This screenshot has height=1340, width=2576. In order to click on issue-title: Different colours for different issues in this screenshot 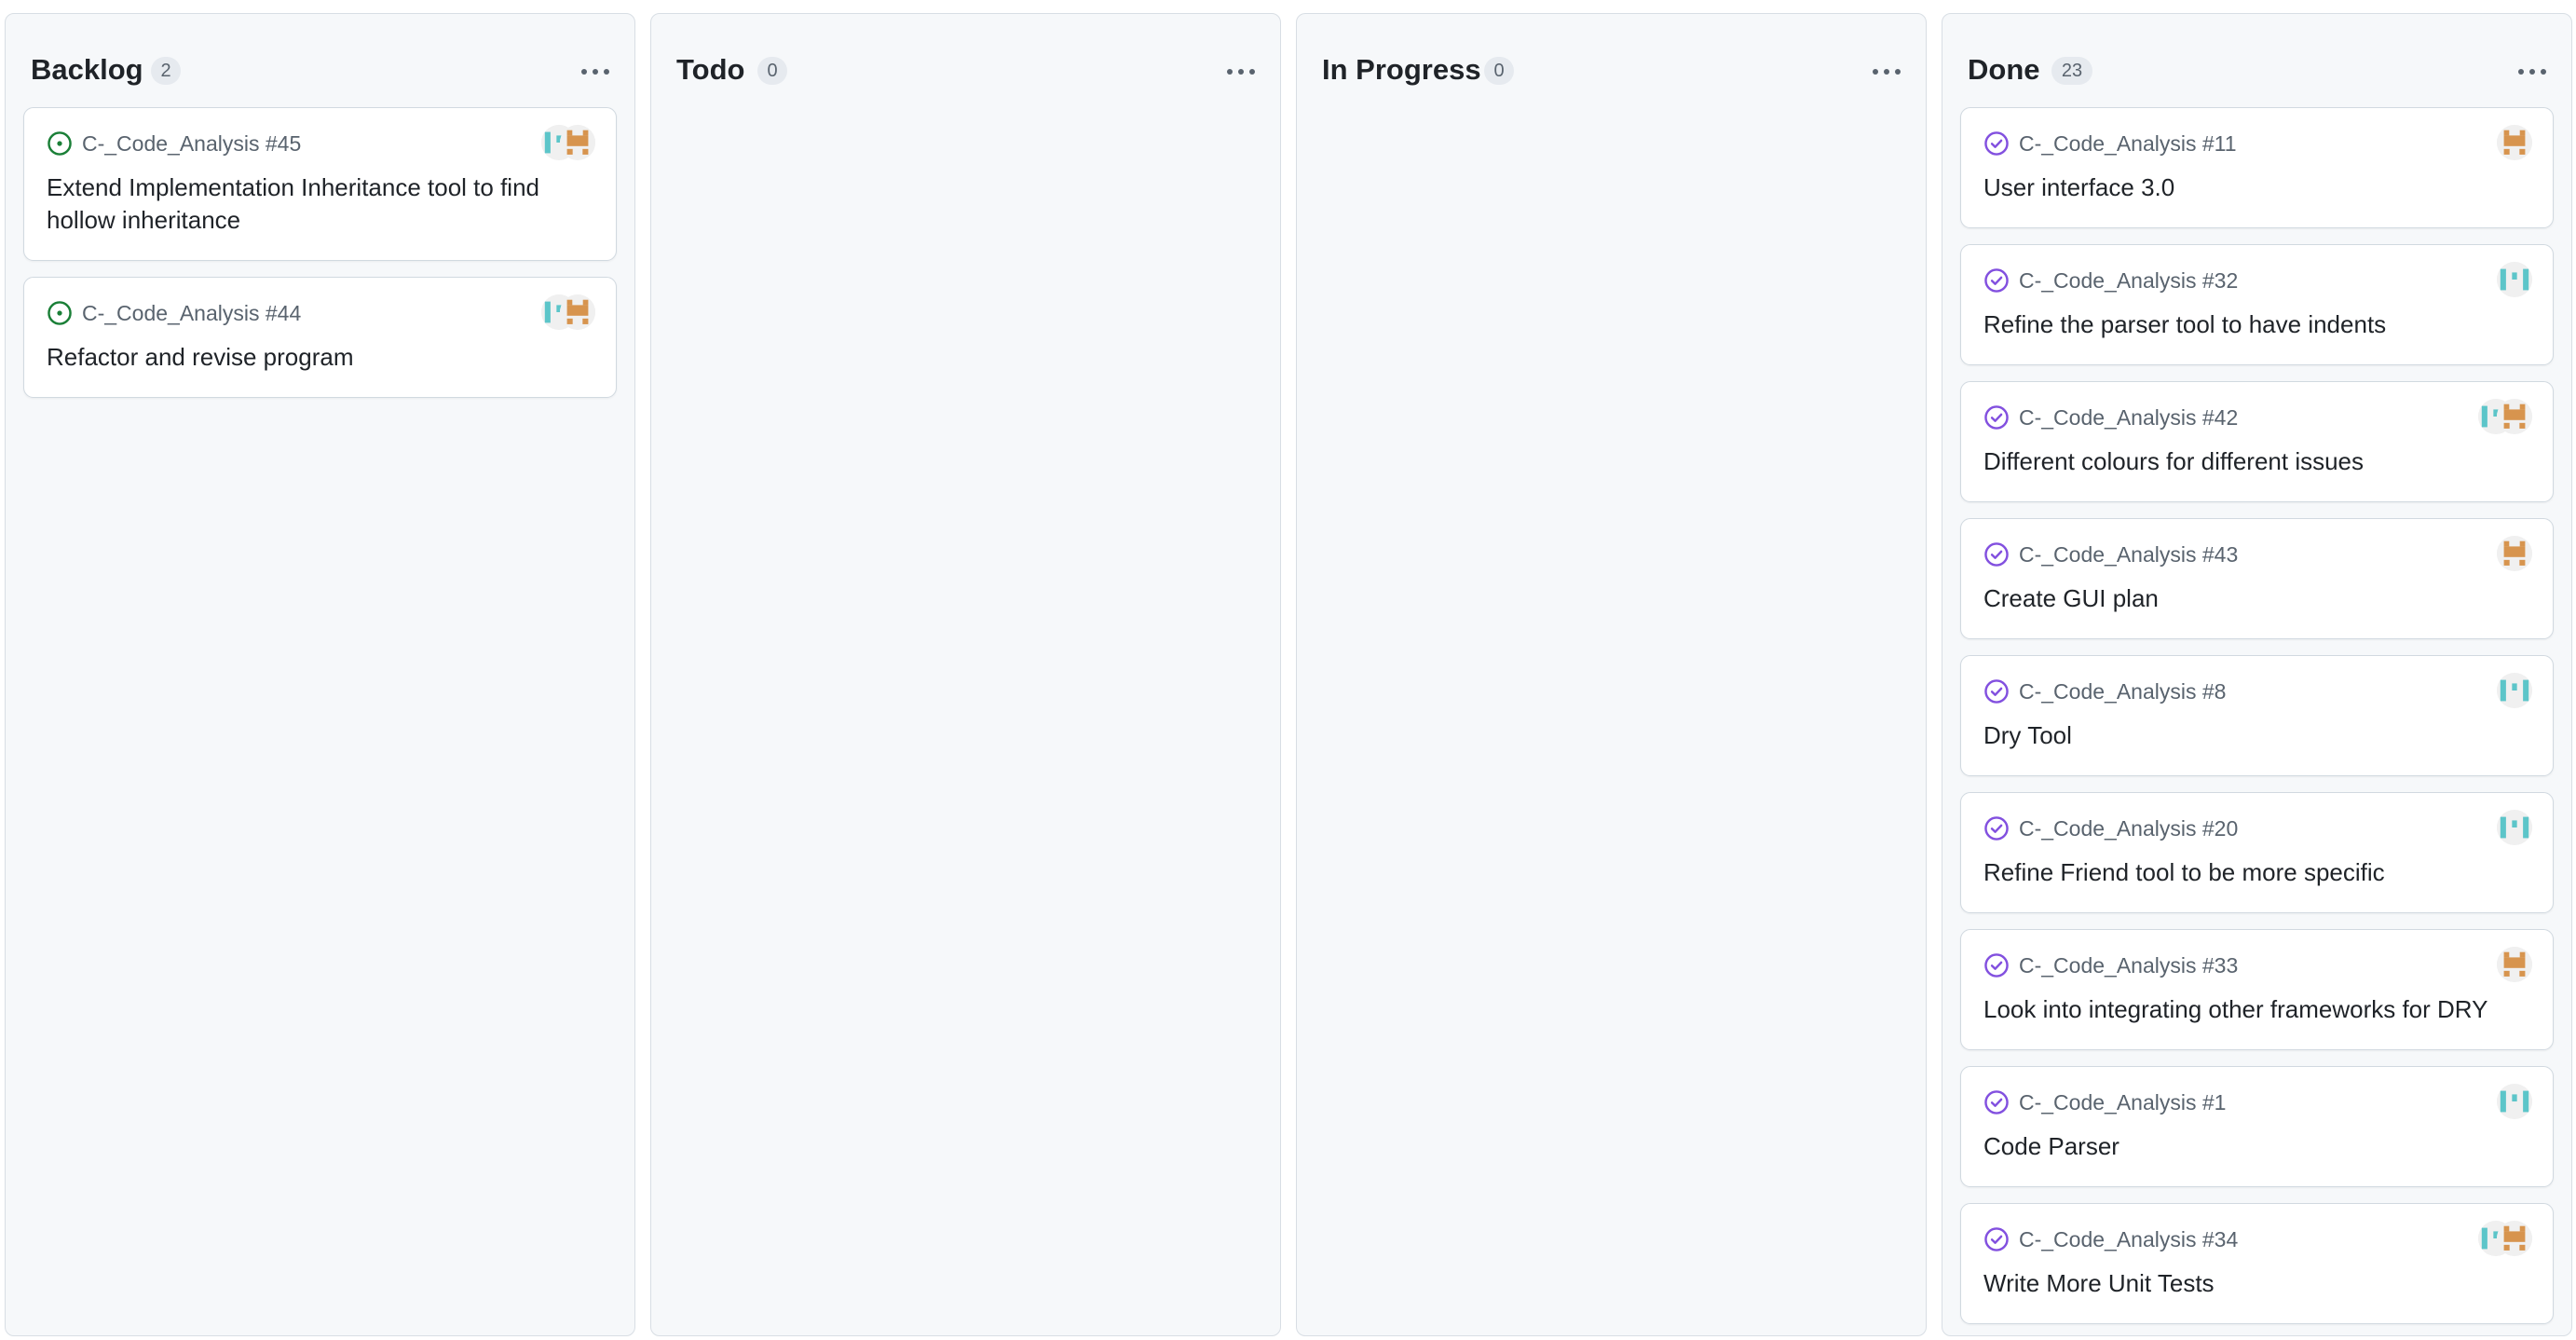, I will do `click(2256, 461)`.